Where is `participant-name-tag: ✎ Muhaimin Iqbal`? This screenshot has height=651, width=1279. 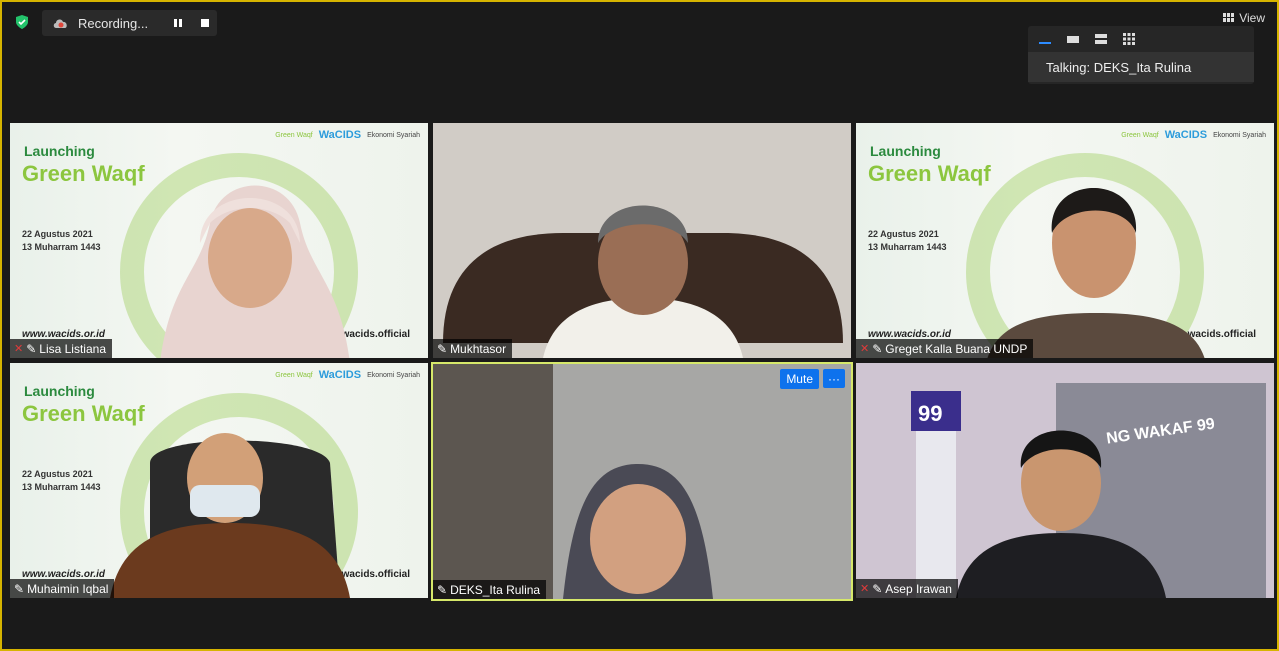 participant-name-tag: ✎ Muhaimin Iqbal is located at coordinates (62, 588).